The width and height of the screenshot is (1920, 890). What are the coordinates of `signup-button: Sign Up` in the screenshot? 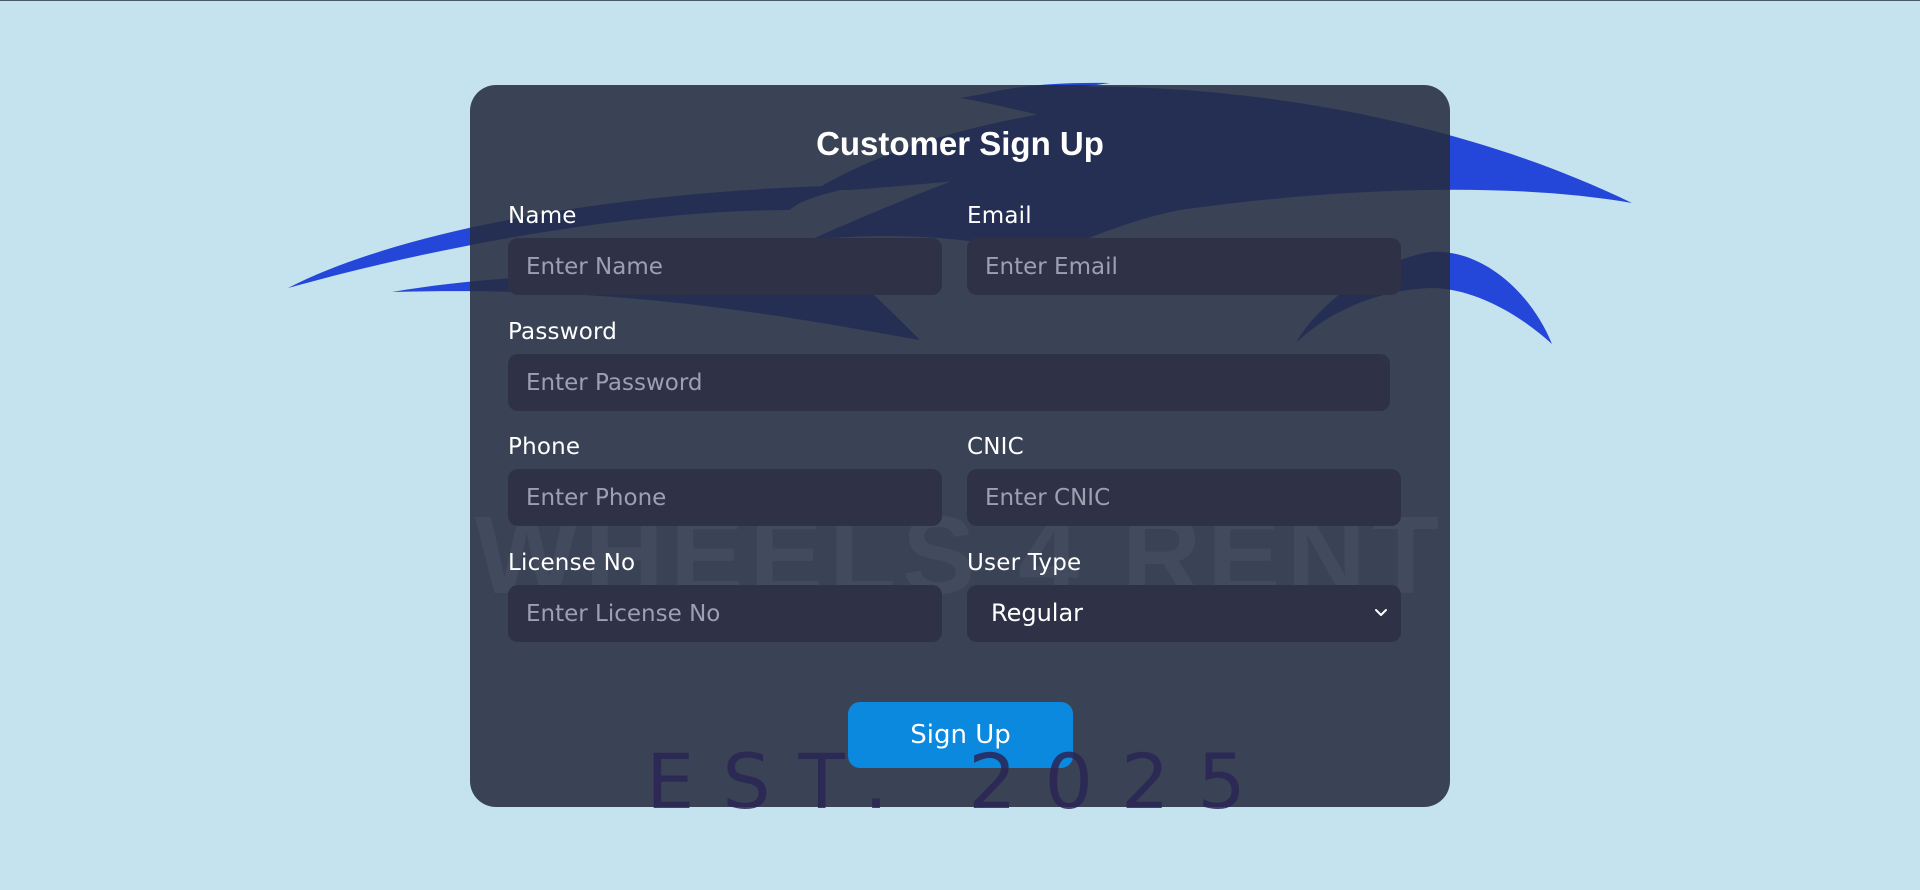 It's located at (960, 735).